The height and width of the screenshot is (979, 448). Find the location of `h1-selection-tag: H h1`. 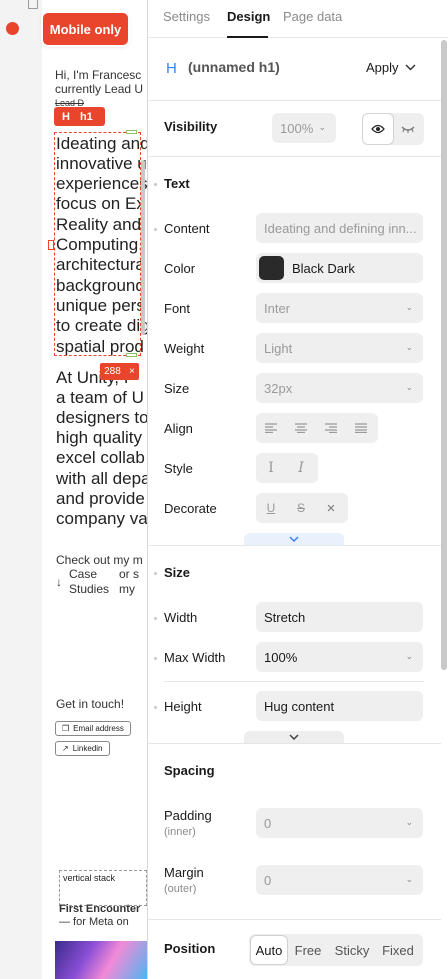

h1-selection-tag: H h1 is located at coordinates (79, 116).